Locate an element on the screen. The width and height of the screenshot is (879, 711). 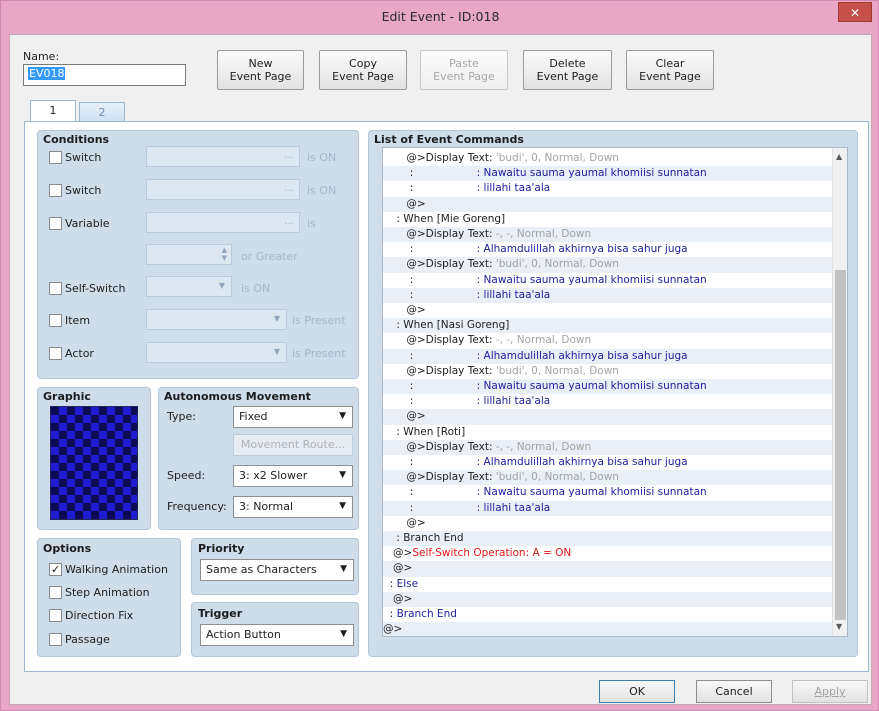
new-event-page-button: New Event Page is located at coordinates (260, 70).